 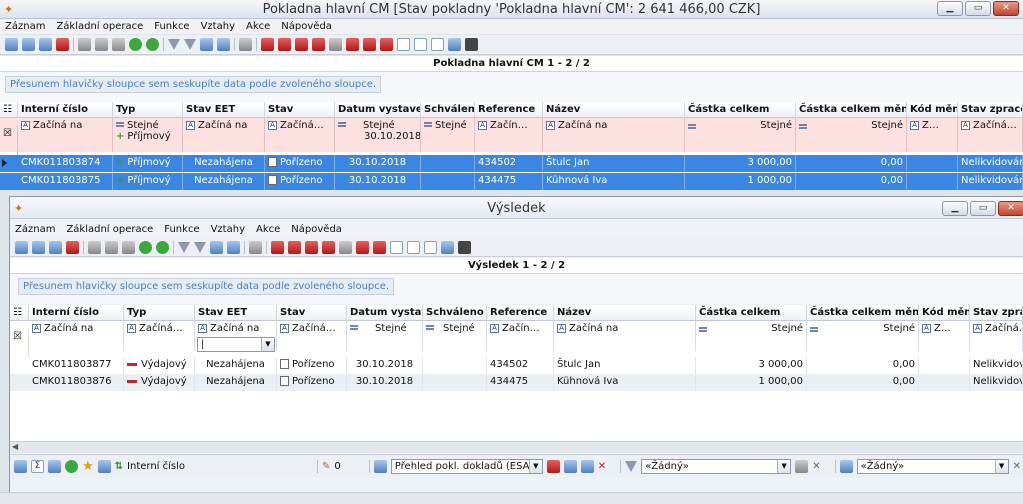 What do you see at coordinates (851, 110) in the screenshot?
I see `col-castka-celkem-mena: Částka celkem měna` at bounding box center [851, 110].